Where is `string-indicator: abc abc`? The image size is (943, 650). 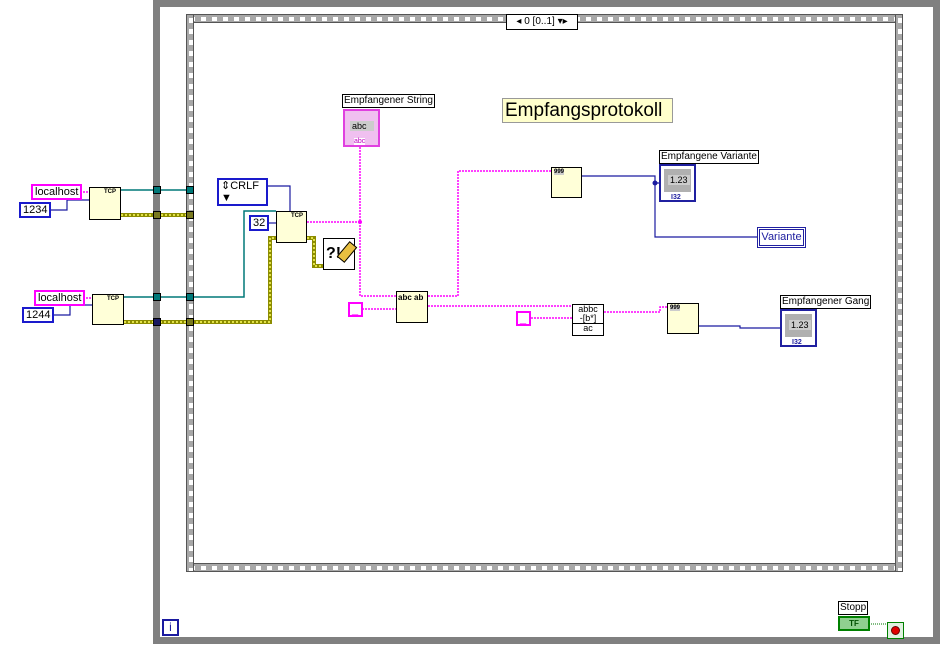 string-indicator: abc abc is located at coordinates (361, 128).